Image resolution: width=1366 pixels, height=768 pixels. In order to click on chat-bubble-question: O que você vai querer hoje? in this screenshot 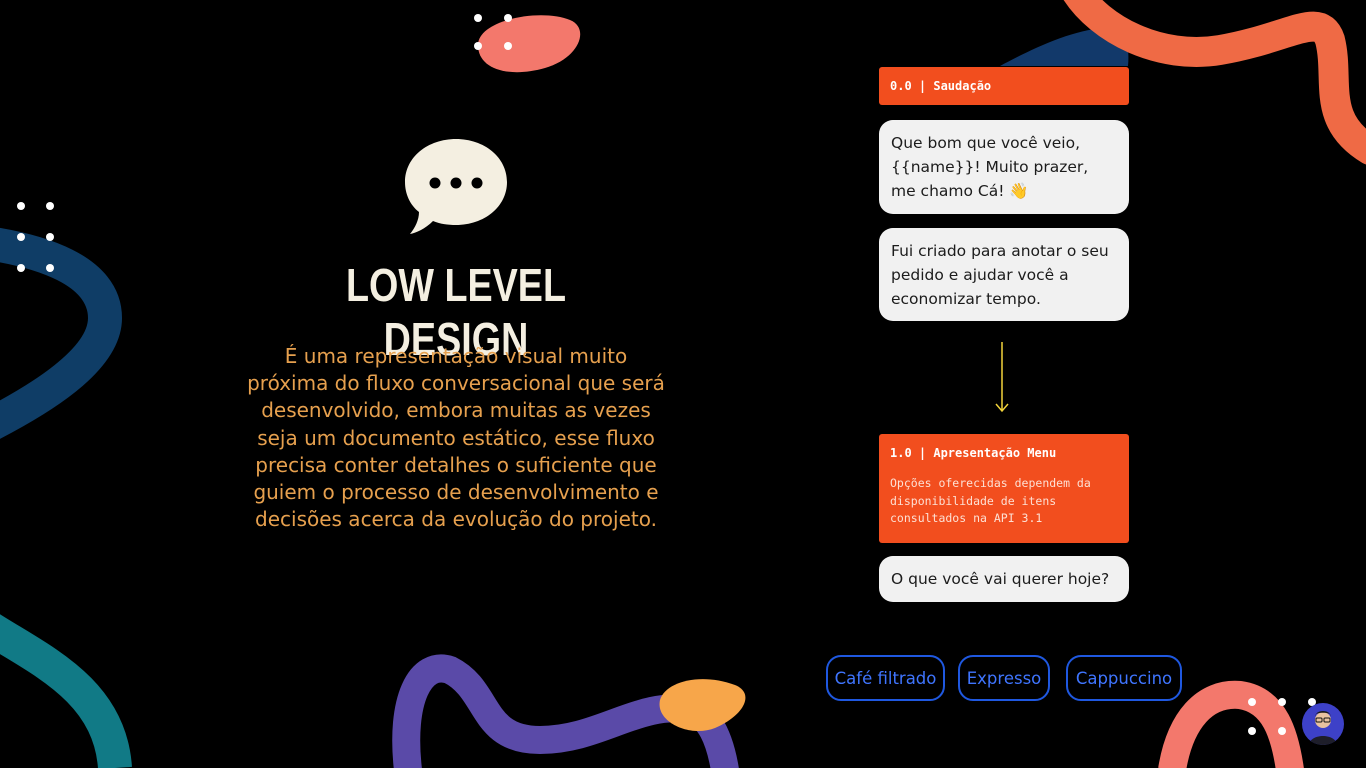, I will do `click(1004, 579)`.